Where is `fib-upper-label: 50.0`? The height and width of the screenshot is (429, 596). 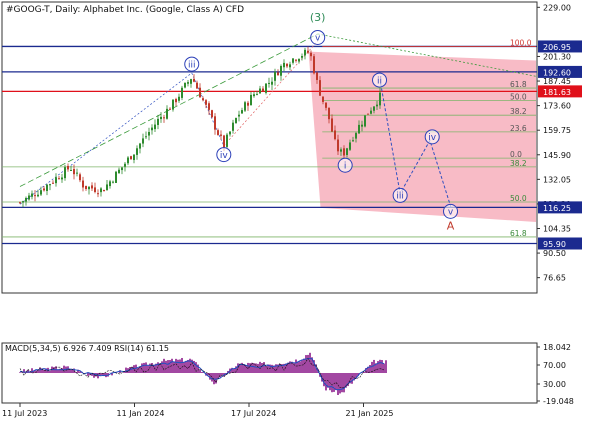
fib-upper-label: 50.0 is located at coordinates (518, 97).